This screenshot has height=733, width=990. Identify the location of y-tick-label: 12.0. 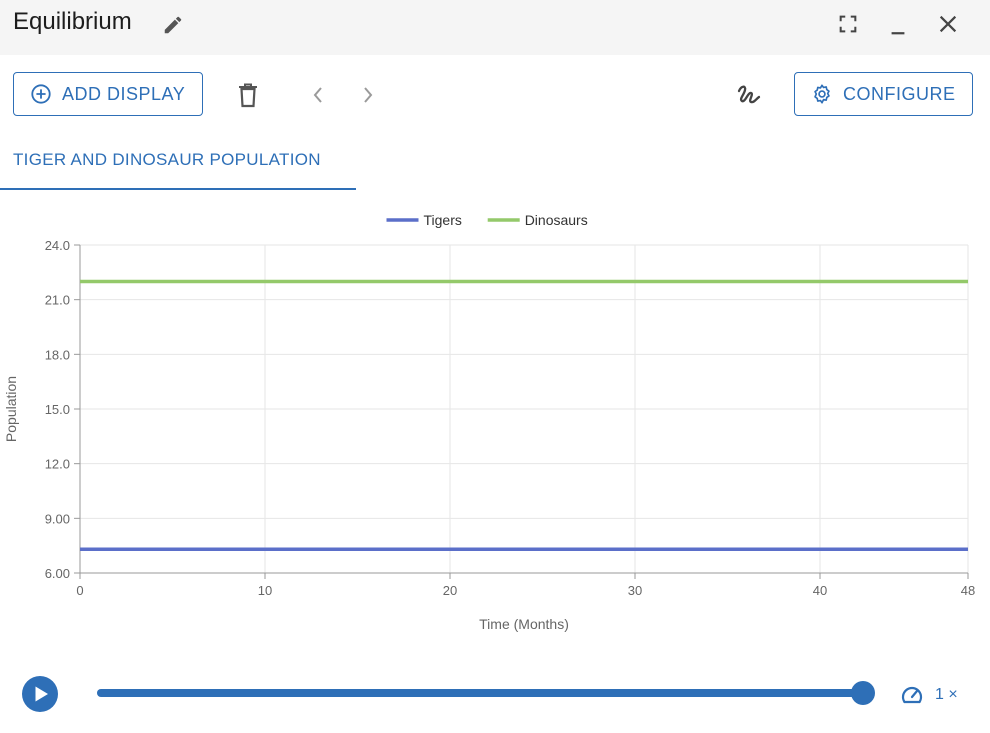
(57, 464).